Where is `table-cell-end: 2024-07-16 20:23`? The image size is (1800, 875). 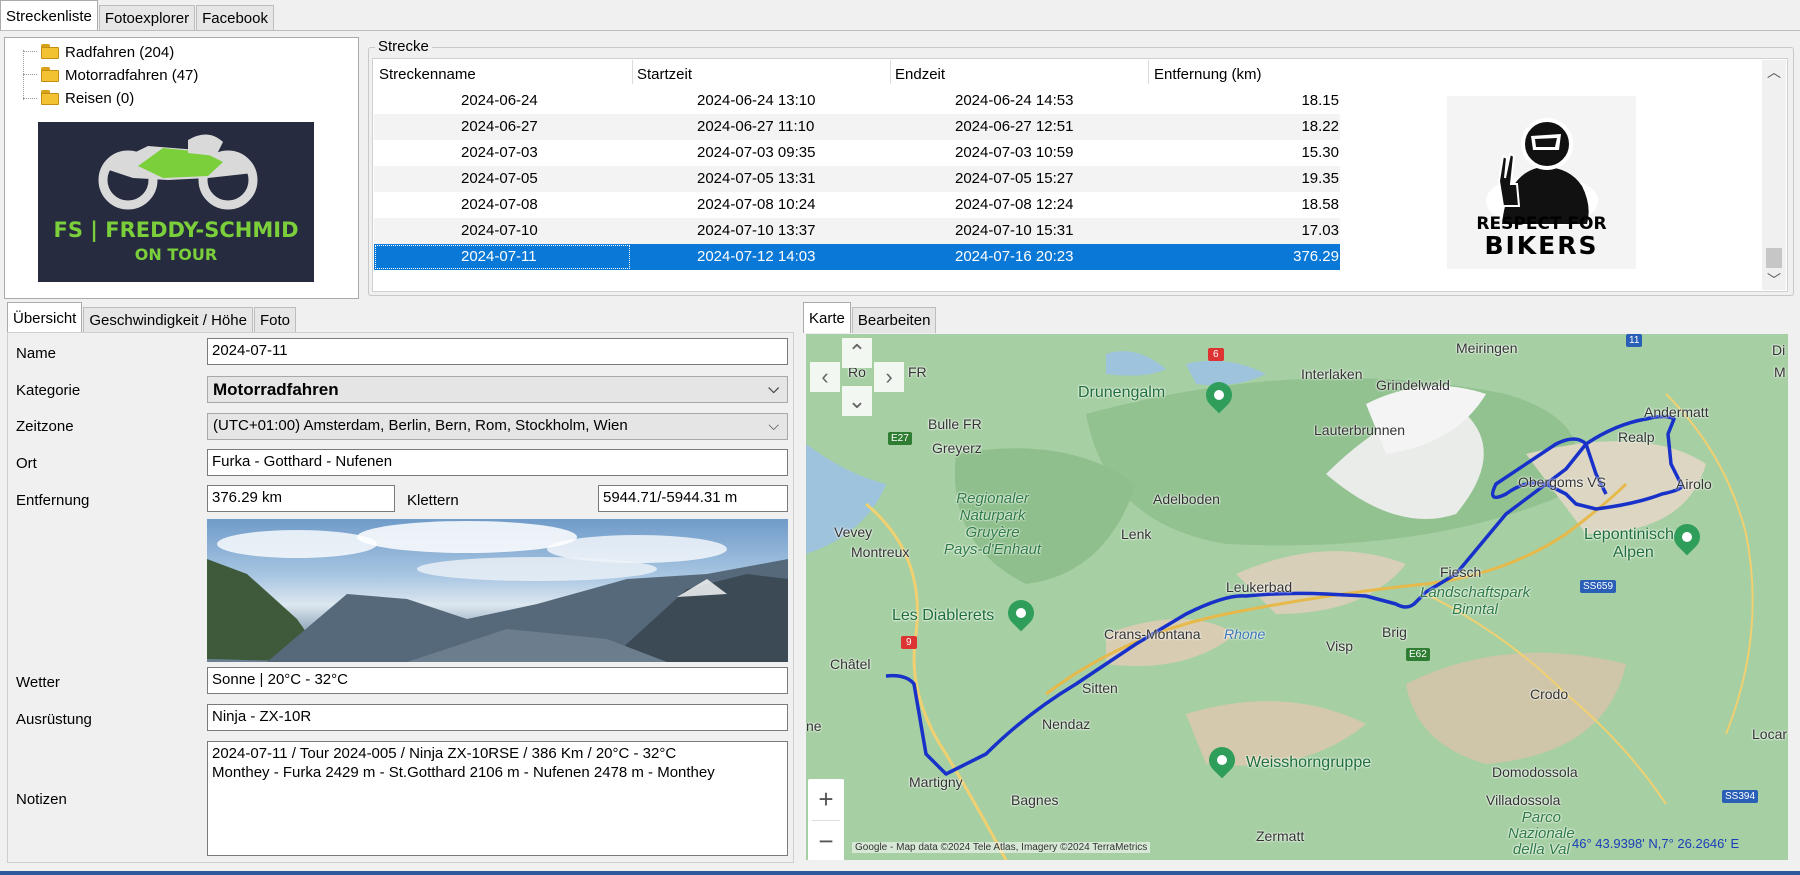 table-cell-end: 2024-07-16 20:23 is located at coordinates (1014, 256).